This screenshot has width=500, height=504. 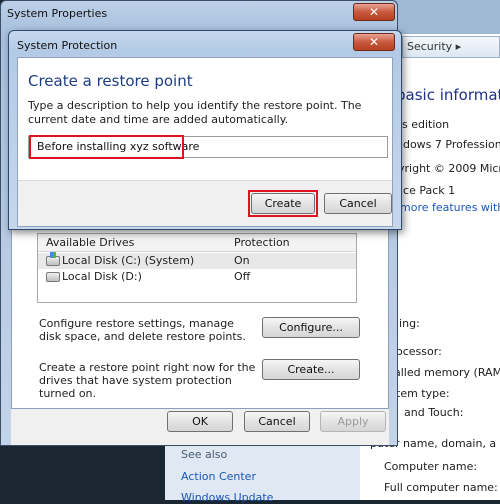 What do you see at coordinates (419, 351) in the screenshot?
I see `bg-line-processor: ocessor:` at bounding box center [419, 351].